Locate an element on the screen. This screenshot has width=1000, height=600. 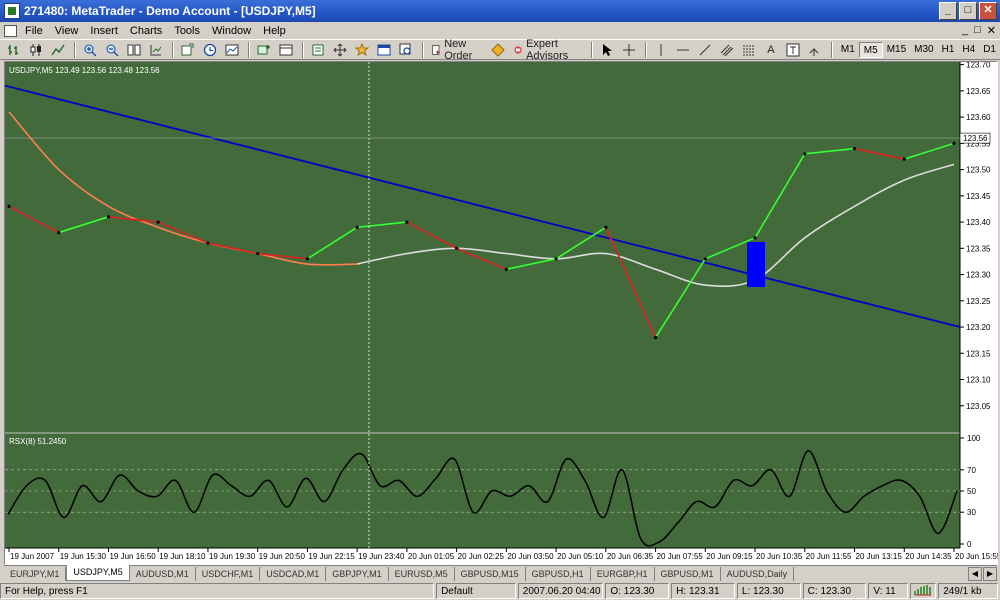
vertical-line-icon is located at coordinates (661, 49).